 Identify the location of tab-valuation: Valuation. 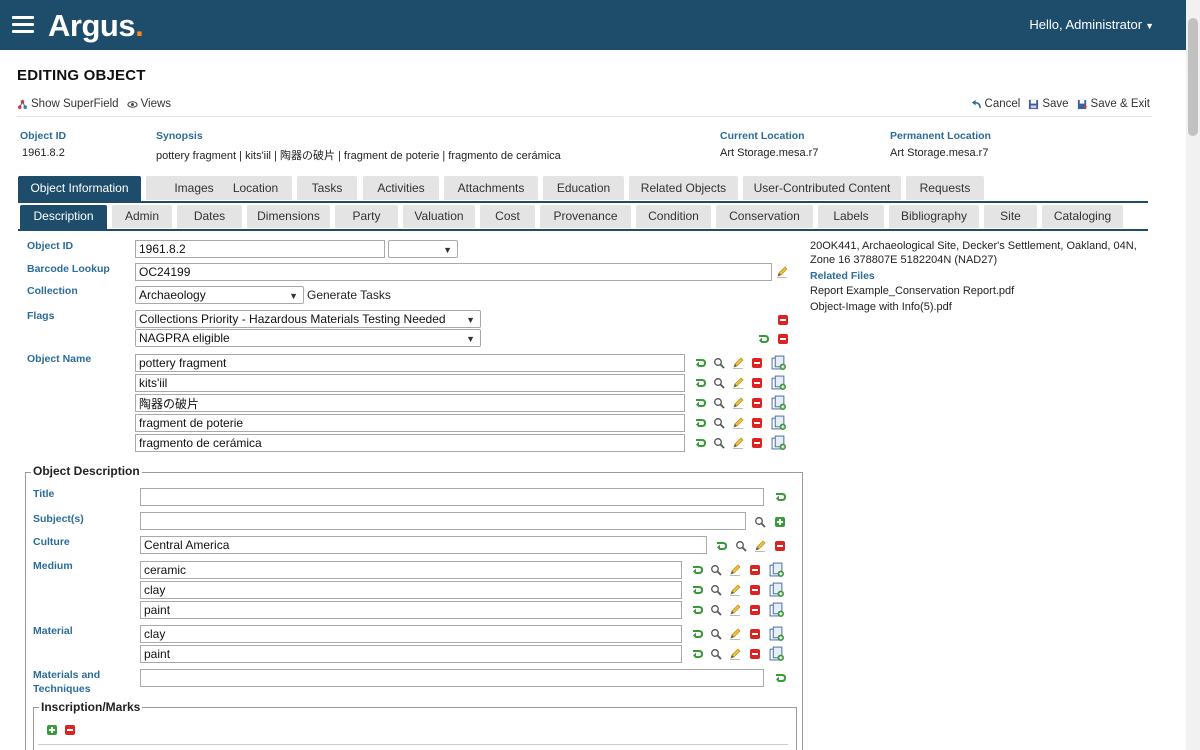
(439, 216).